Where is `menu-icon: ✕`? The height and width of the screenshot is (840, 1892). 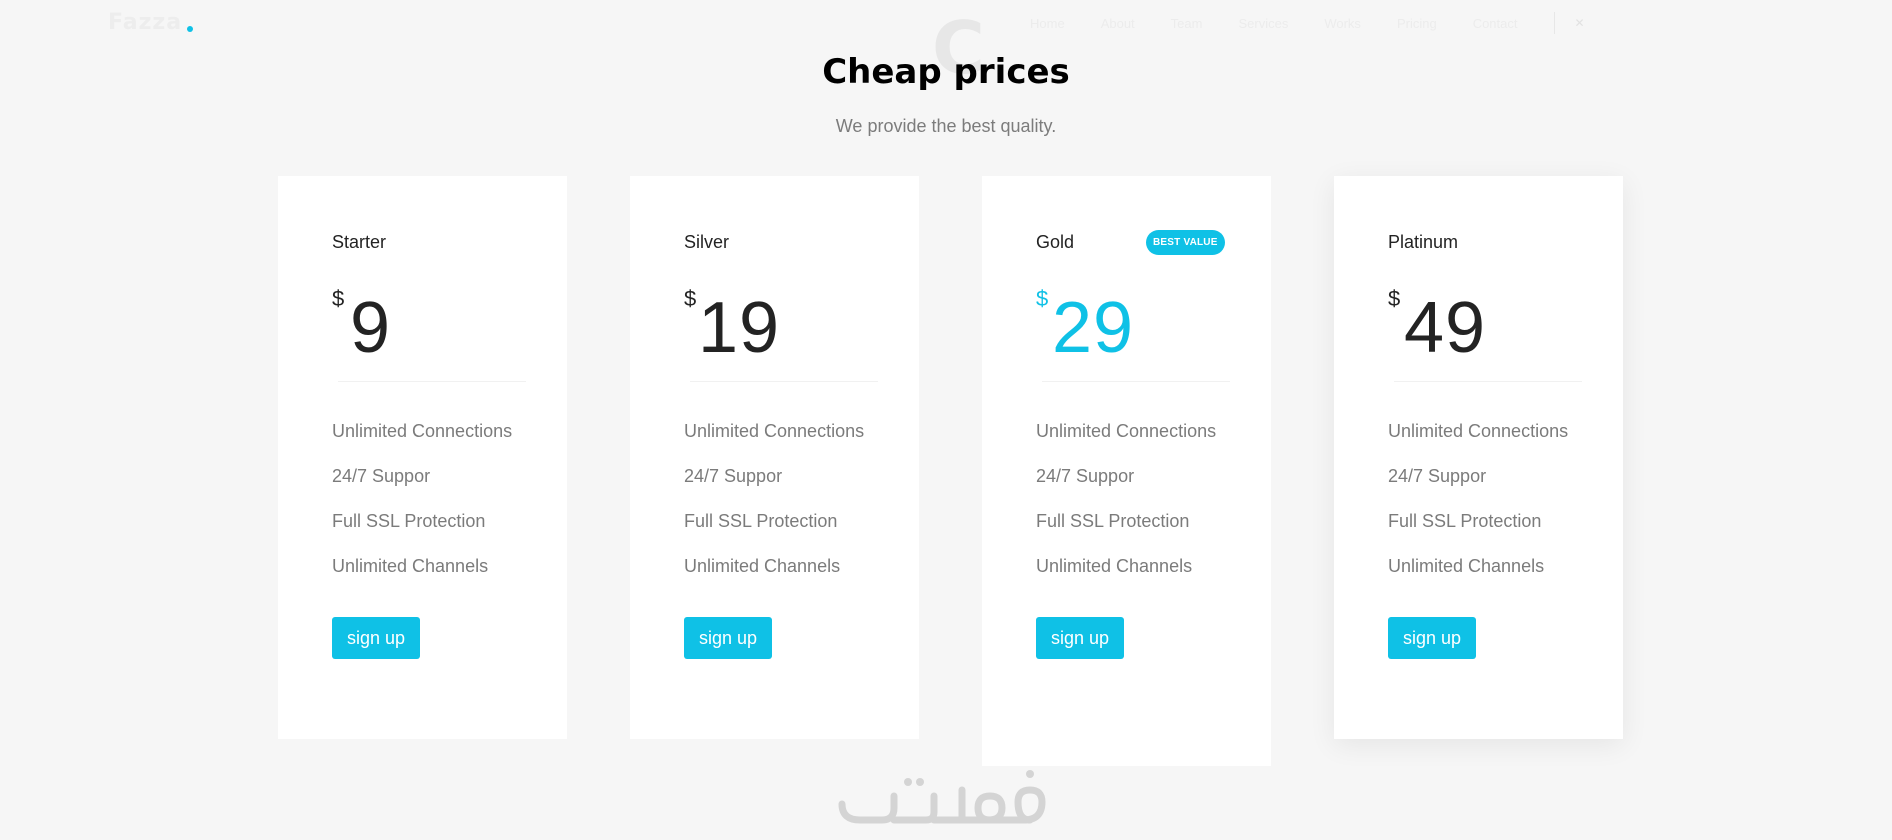 menu-icon: ✕ is located at coordinates (1580, 23).